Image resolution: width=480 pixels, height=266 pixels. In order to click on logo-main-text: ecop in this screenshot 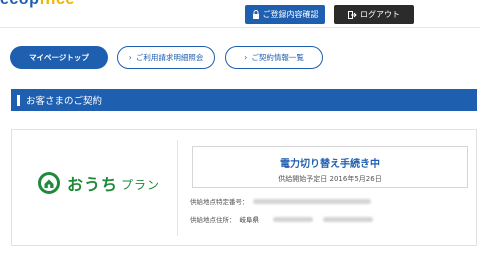, I will do `click(19, 4)`.